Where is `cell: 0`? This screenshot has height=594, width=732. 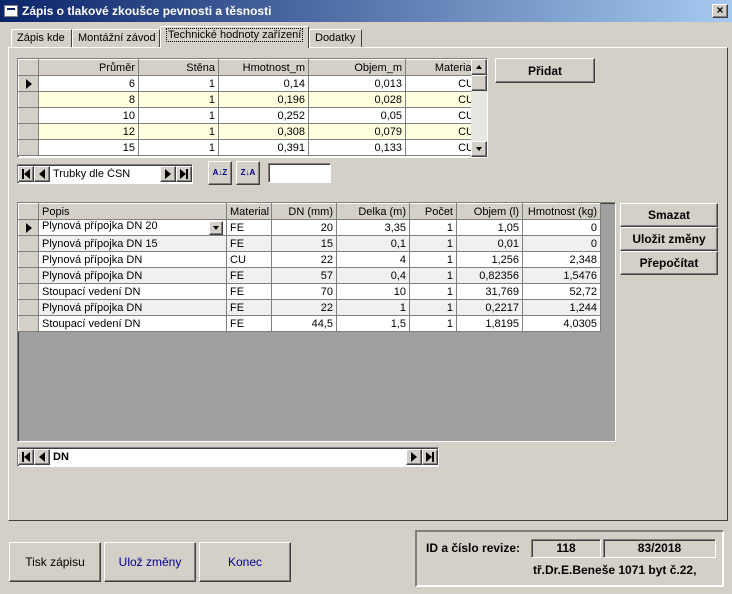
cell: 0 is located at coordinates (561, 243).